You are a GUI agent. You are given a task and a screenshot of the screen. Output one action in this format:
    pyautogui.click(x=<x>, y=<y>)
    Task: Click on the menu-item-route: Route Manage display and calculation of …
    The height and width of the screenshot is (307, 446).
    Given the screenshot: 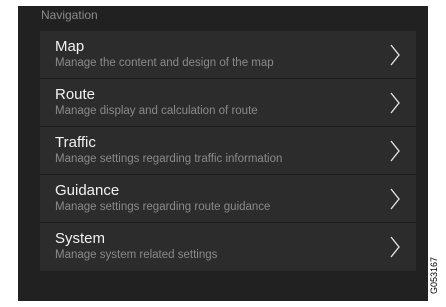 What is the action you would take?
    pyautogui.click(x=228, y=103)
    